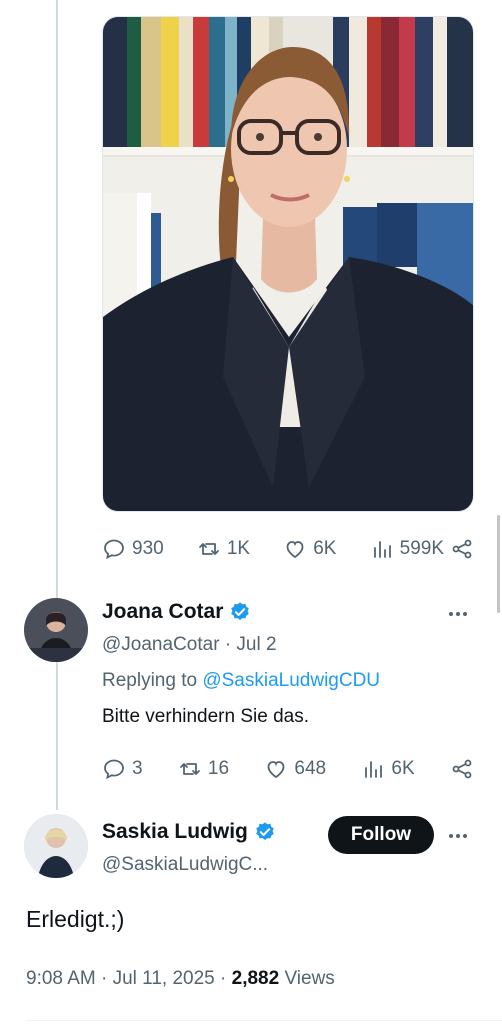  What do you see at coordinates (309, 549) in the screenshot?
I see `like-action: 6K` at bounding box center [309, 549].